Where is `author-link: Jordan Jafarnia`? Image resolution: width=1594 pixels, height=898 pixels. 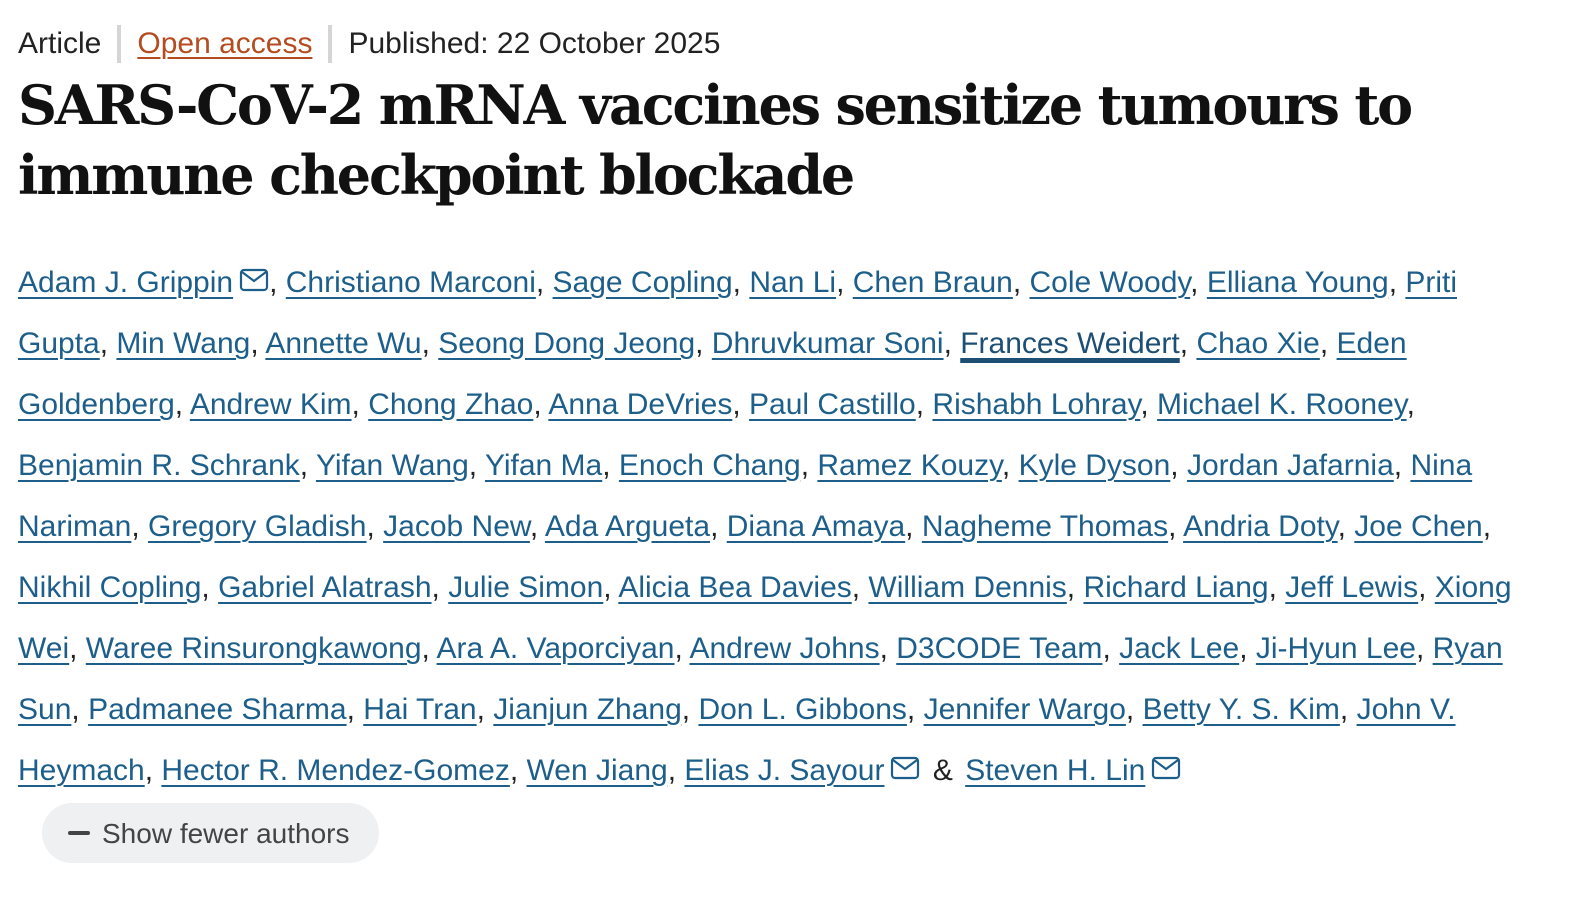
author-link: Jordan Jafarnia is located at coordinates (1290, 465).